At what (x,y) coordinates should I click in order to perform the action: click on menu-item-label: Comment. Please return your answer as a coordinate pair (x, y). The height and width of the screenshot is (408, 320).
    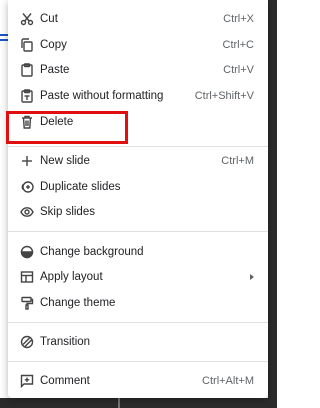
    Looking at the image, I should click on (65, 381).